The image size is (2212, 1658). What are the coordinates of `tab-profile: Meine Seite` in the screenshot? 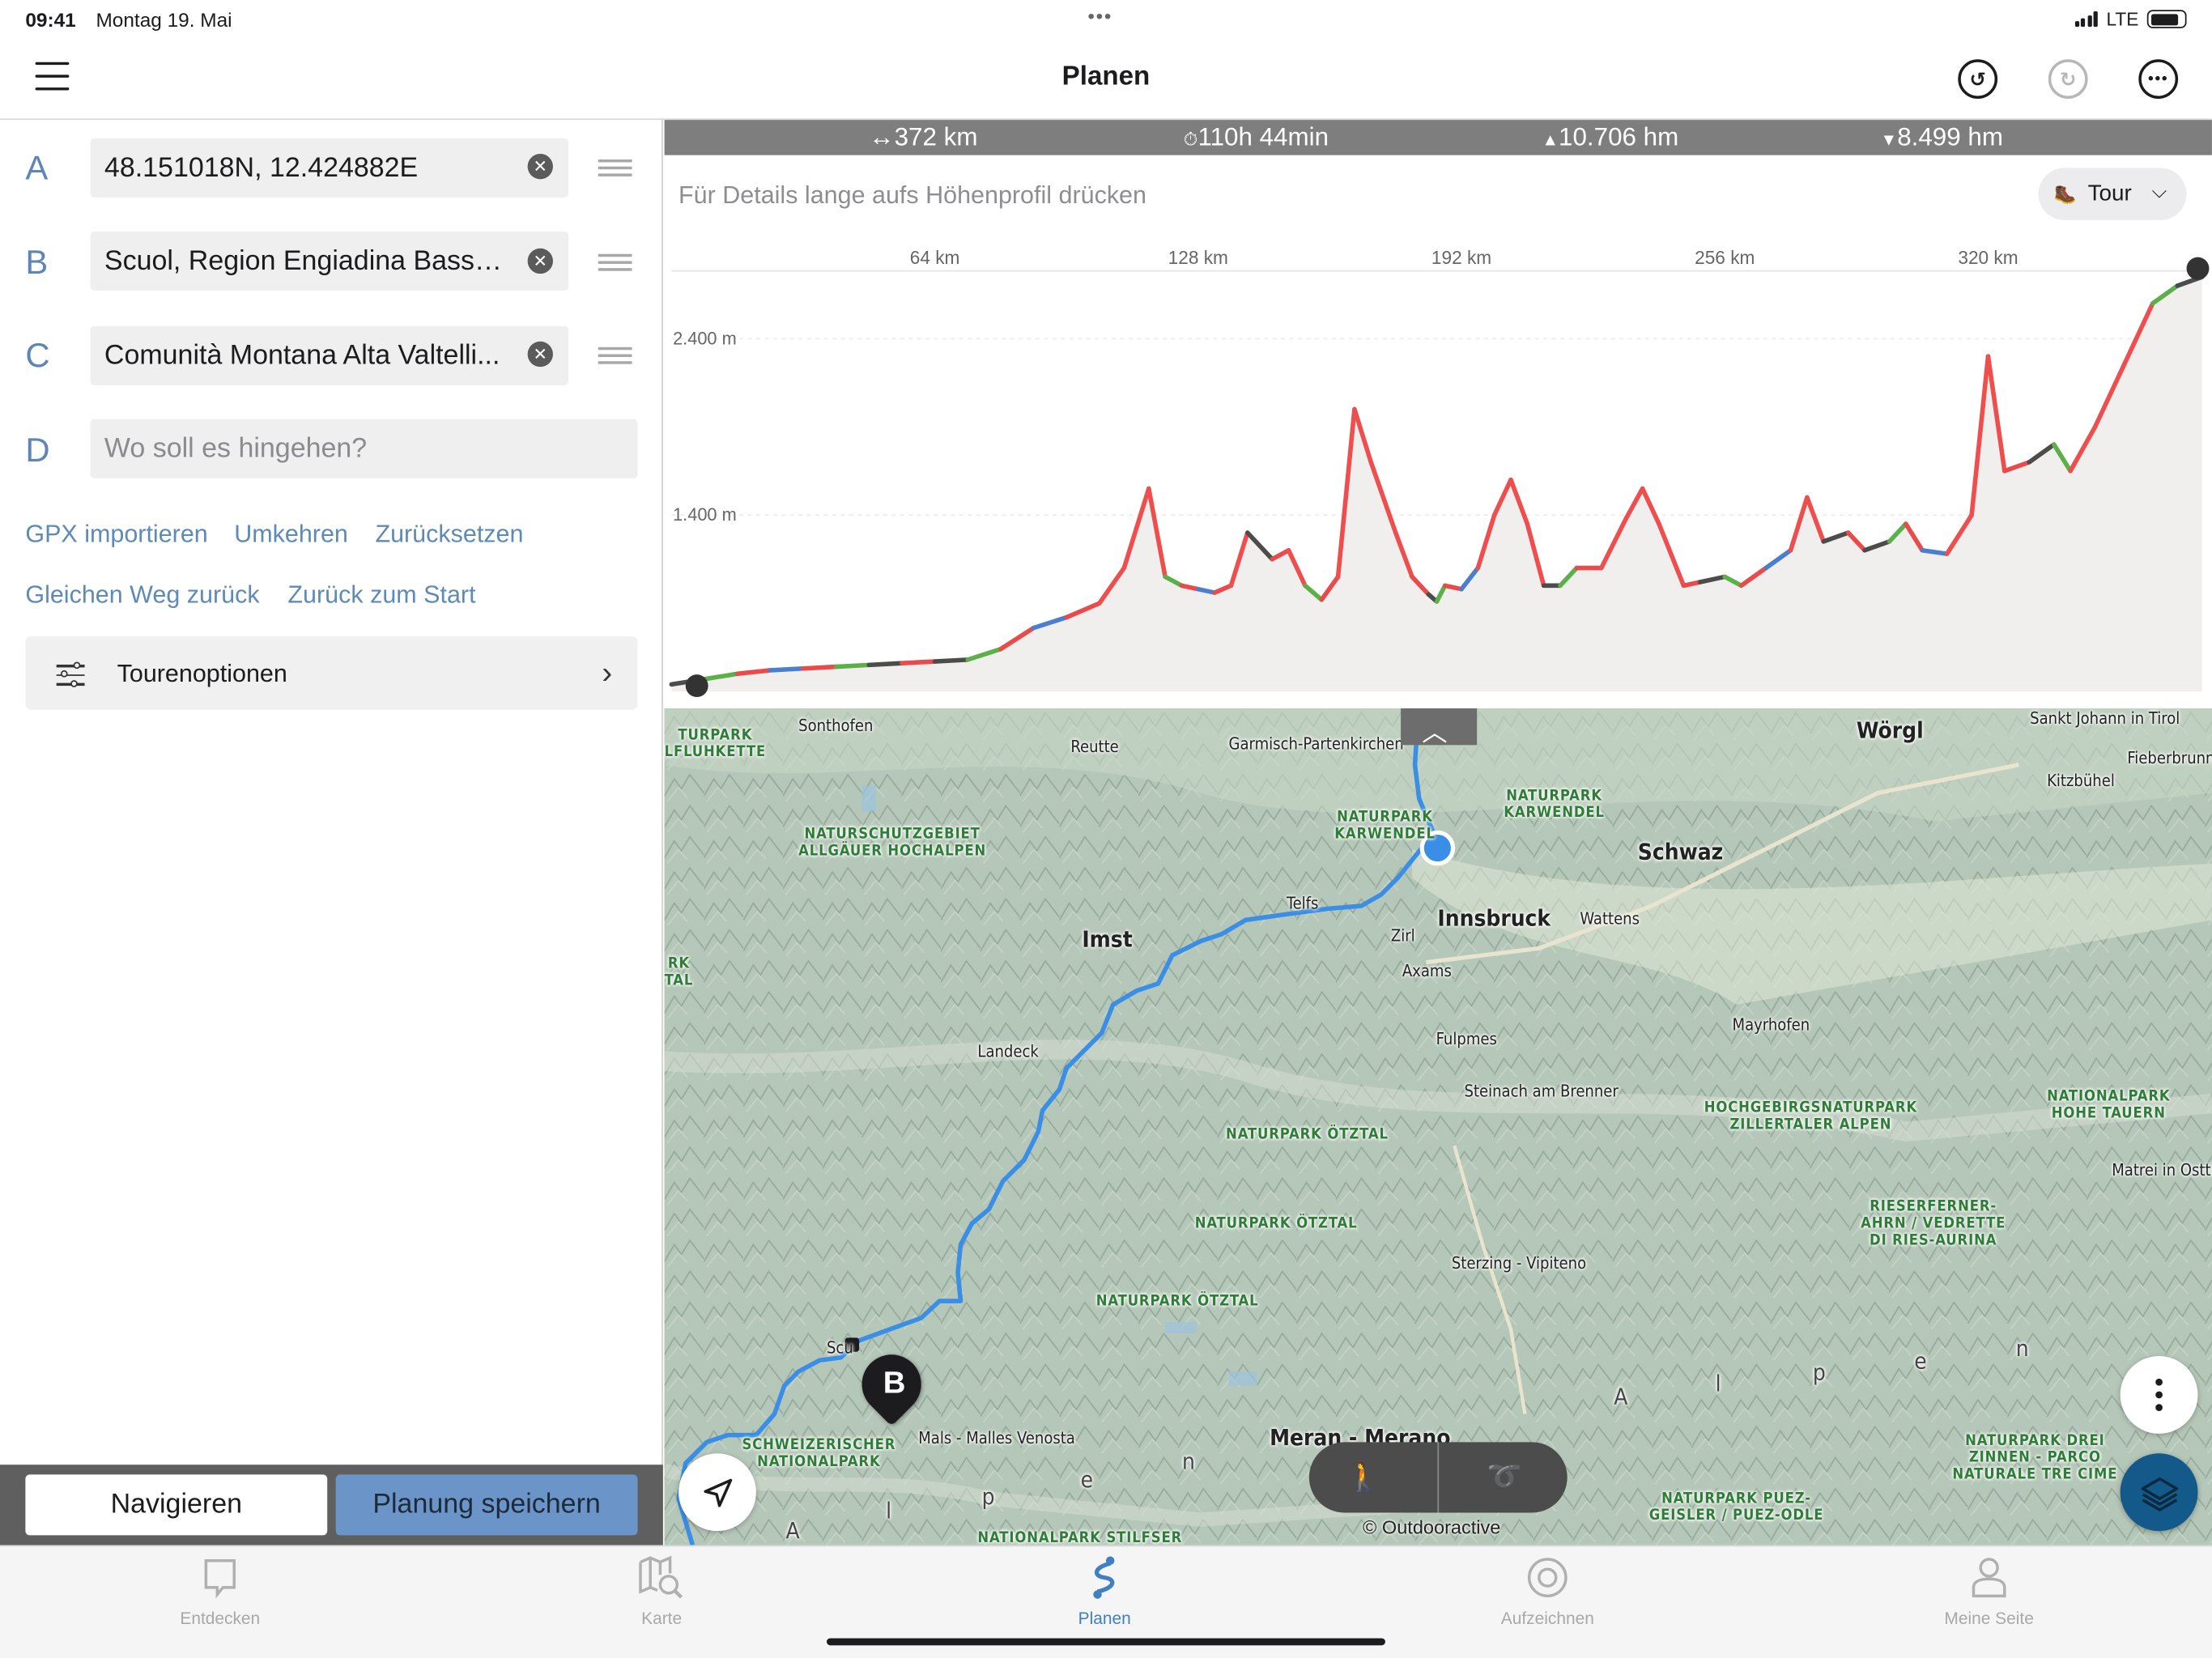 It's located at (1989, 1591).